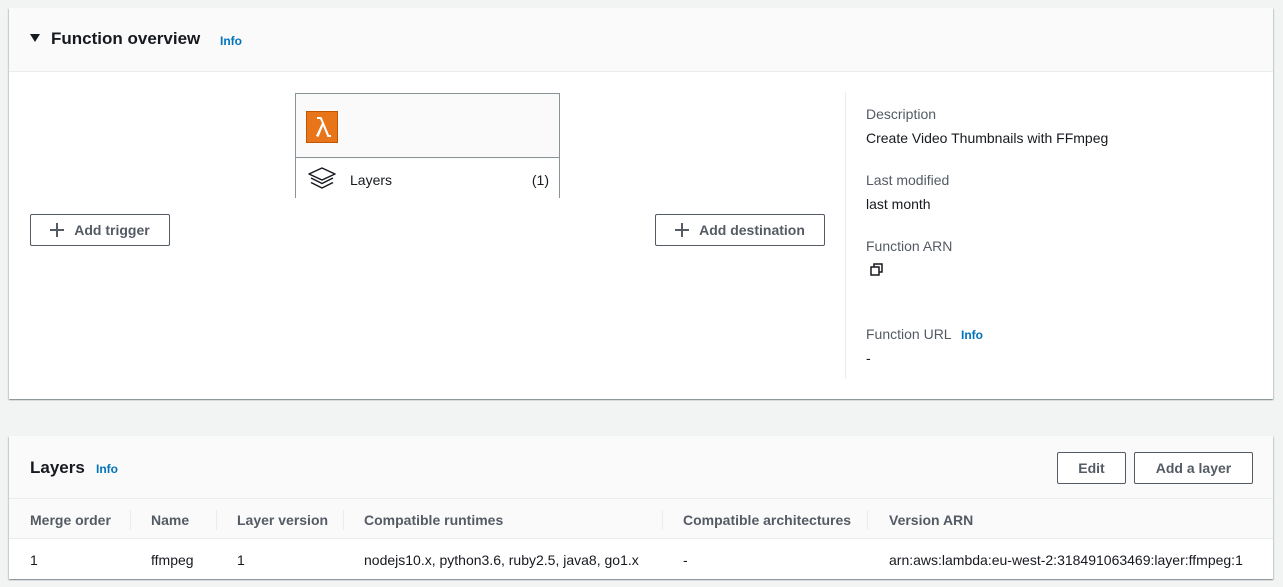  Describe the element at coordinates (908, 180) in the screenshot. I see `last-modified-label: Last modified` at that location.